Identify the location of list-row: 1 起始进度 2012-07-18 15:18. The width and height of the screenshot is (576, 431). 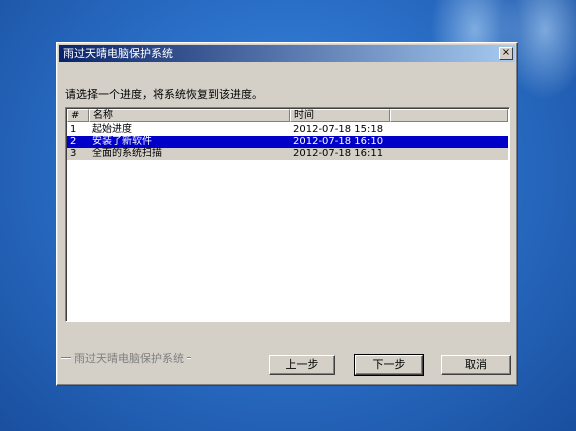
(287, 130).